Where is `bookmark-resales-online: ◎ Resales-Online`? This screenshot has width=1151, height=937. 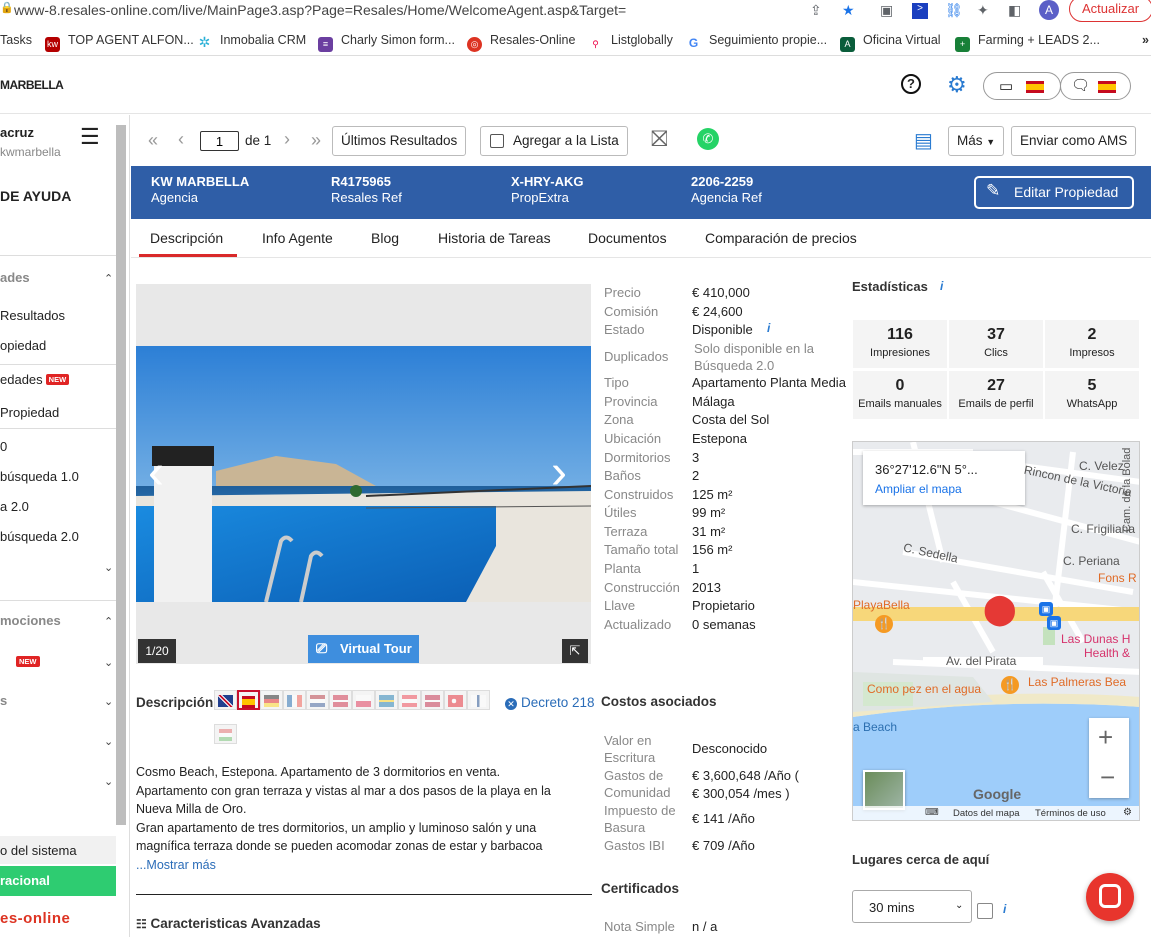 bookmark-resales-online: ◎ Resales-Online is located at coordinates (521, 42).